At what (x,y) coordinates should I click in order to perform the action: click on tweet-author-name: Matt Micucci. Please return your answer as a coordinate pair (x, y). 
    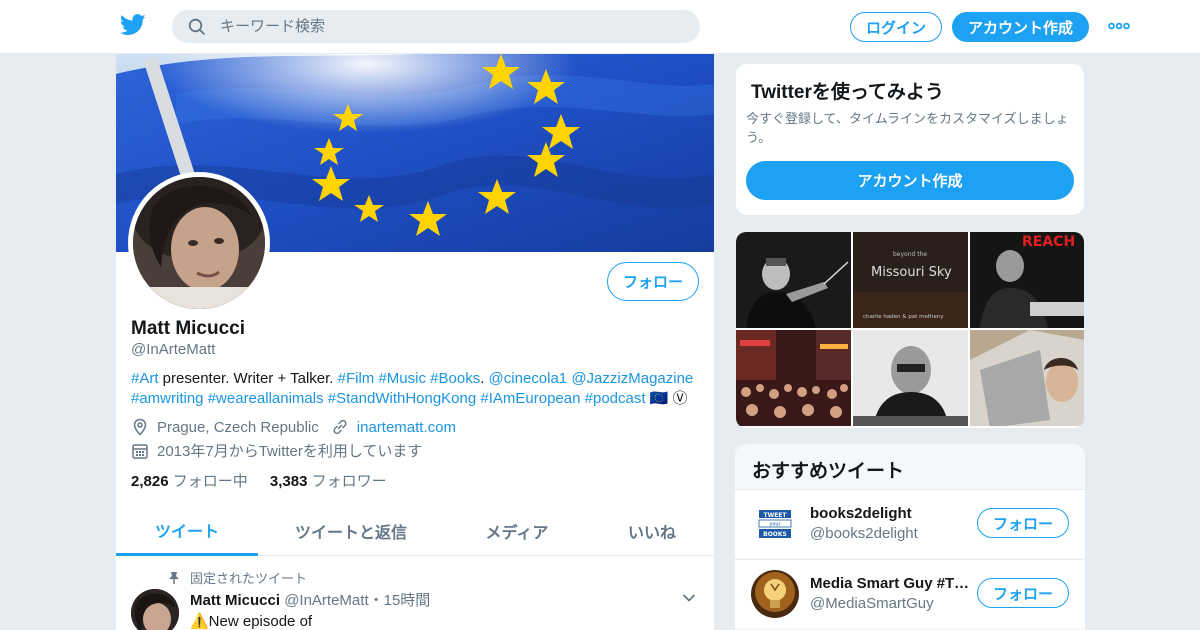
    Looking at the image, I should click on (235, 600).